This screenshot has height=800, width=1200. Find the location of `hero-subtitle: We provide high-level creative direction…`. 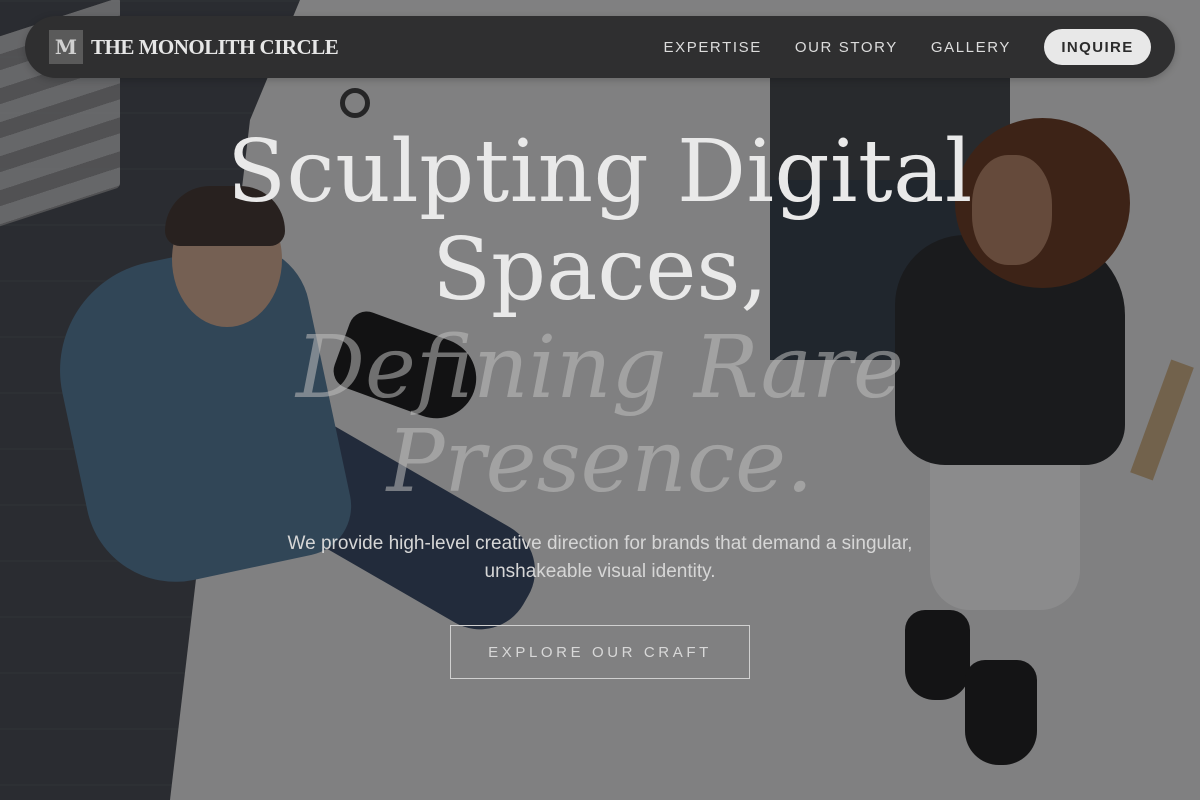

hero-subtitle: We provide high-level creative direction… is located at coordinates (600, 557).